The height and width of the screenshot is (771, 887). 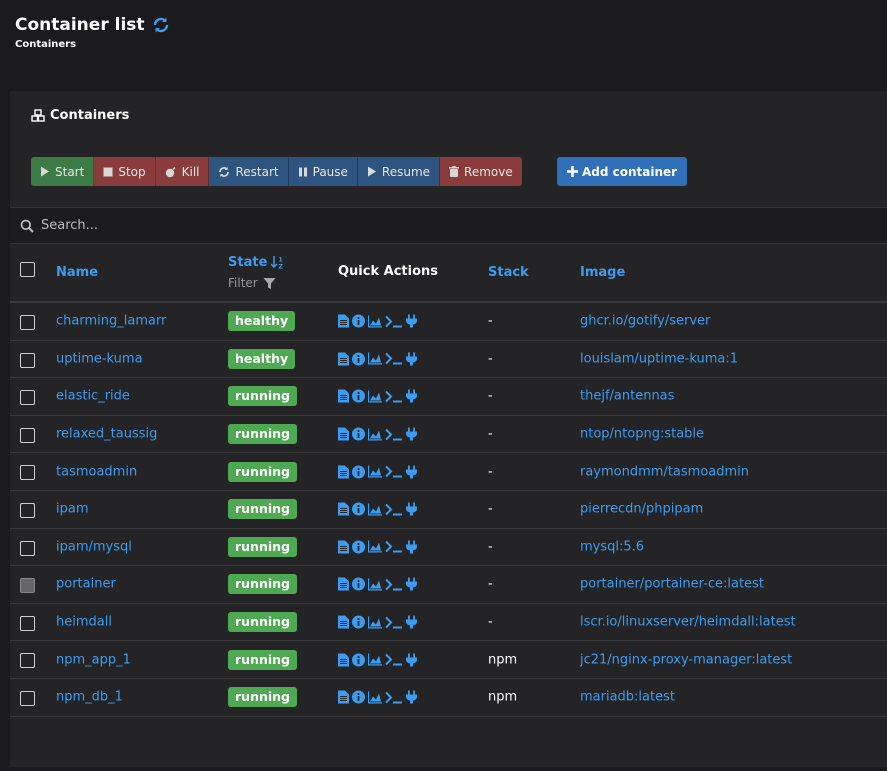 What do you see at coordinates (627, 396) in the screenshot?
I see `container-image: thejf/antennas` at bounding box center [627, 396].